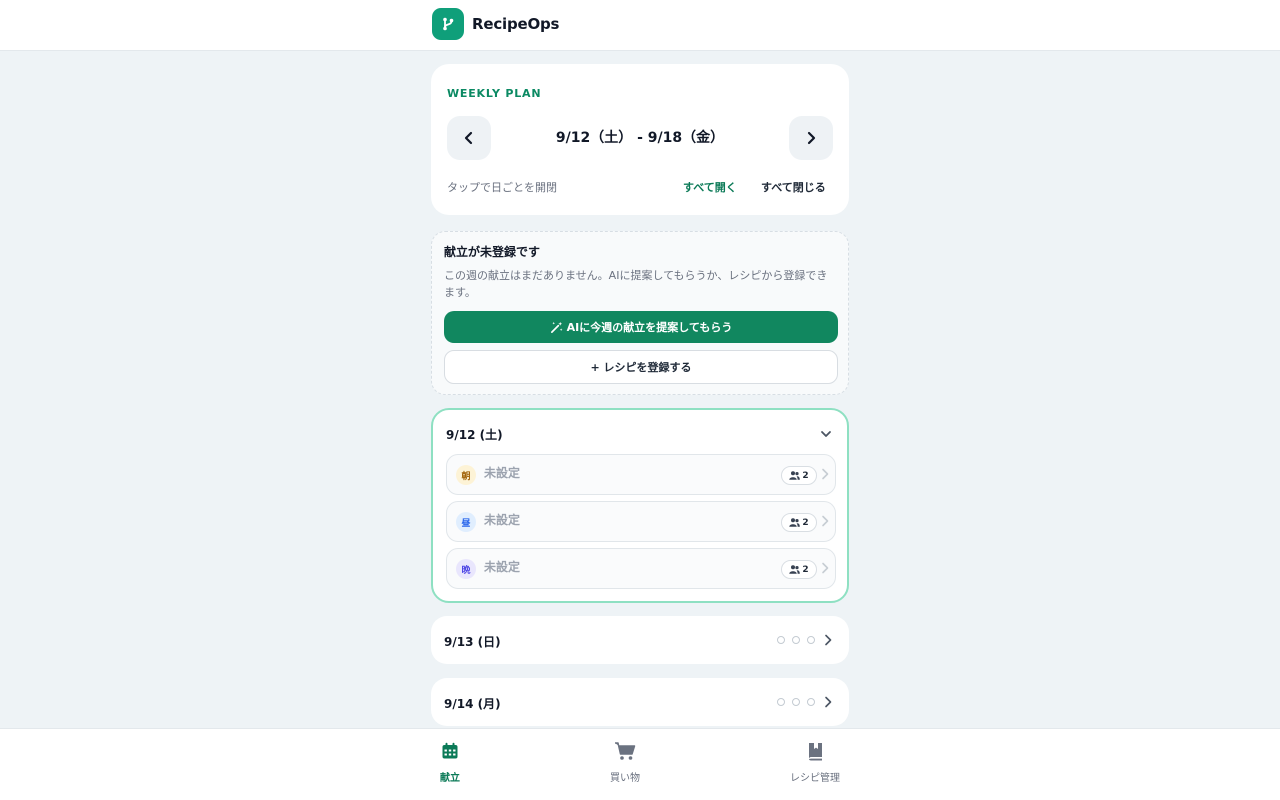 This screenshot has width=1280, height=800. I want to click on branch-icon, so click(448, 24).